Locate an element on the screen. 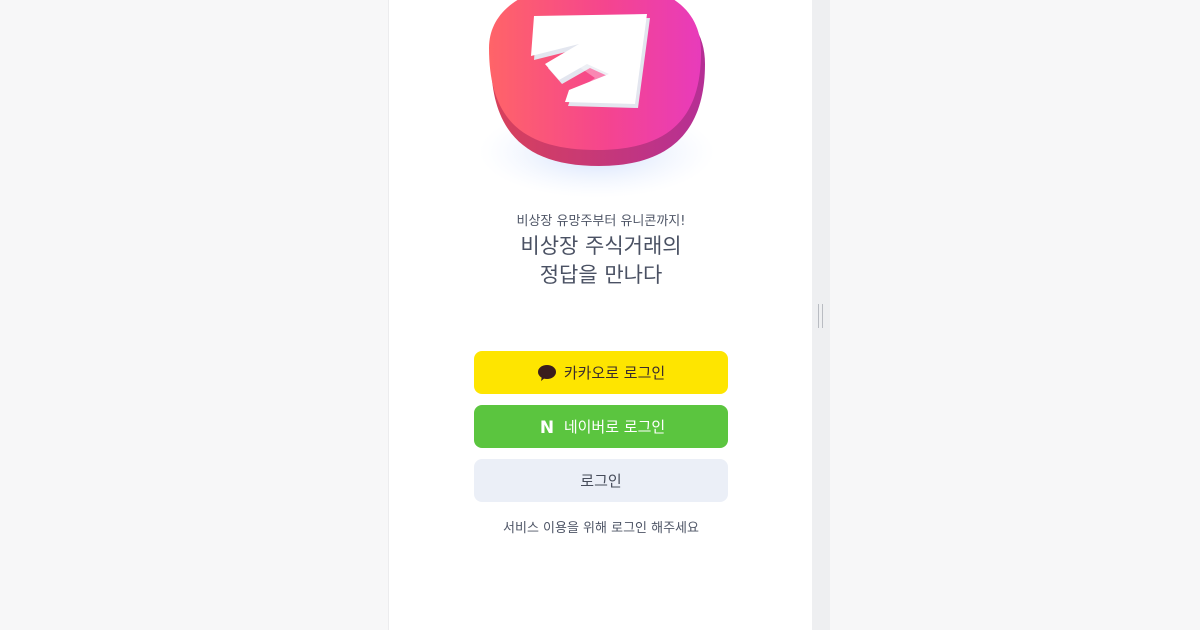 The height and width of the screenshot is (630, 1200). login-label: 로그인 is located at coordinates (601, 481).